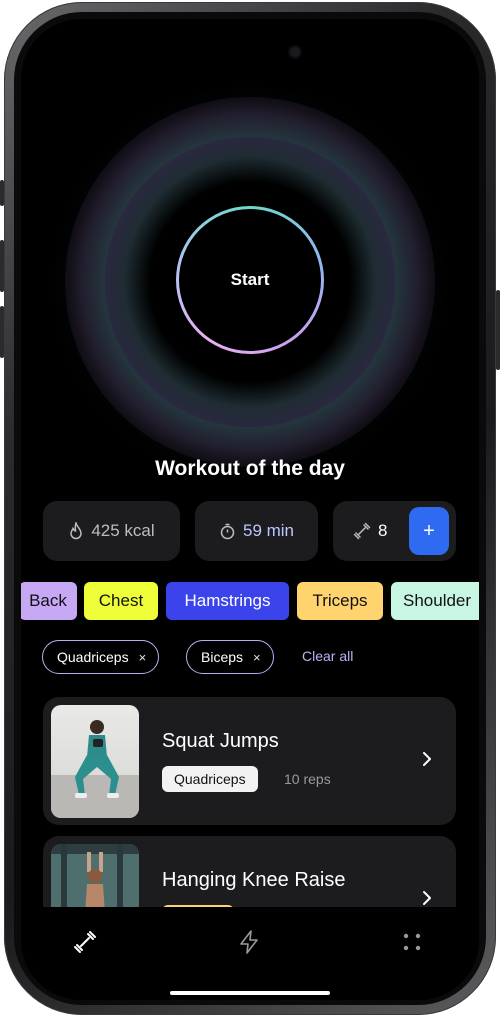 The width and height of the screenshot is (500, 1019). What do you see at coordinates (222, 657) in the screenshot?
I see `filter-label: Biceps` at bounding box center [222, 657].